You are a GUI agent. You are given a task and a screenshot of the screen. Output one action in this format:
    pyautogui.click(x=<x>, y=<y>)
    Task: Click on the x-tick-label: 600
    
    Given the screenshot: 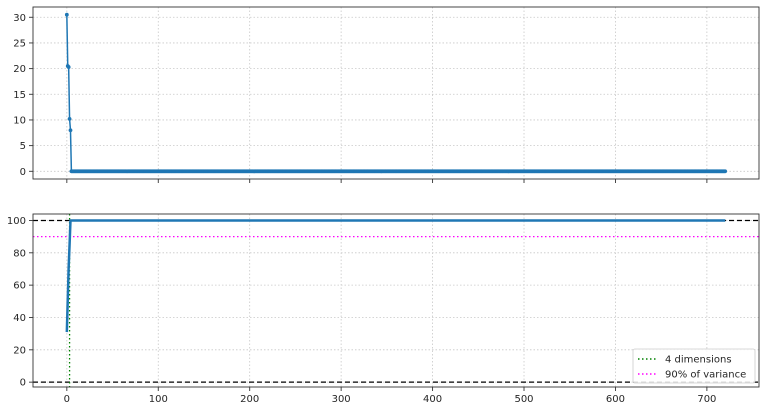 What is the action you would take?
    pyautogui.click(x=615, y=399)
    